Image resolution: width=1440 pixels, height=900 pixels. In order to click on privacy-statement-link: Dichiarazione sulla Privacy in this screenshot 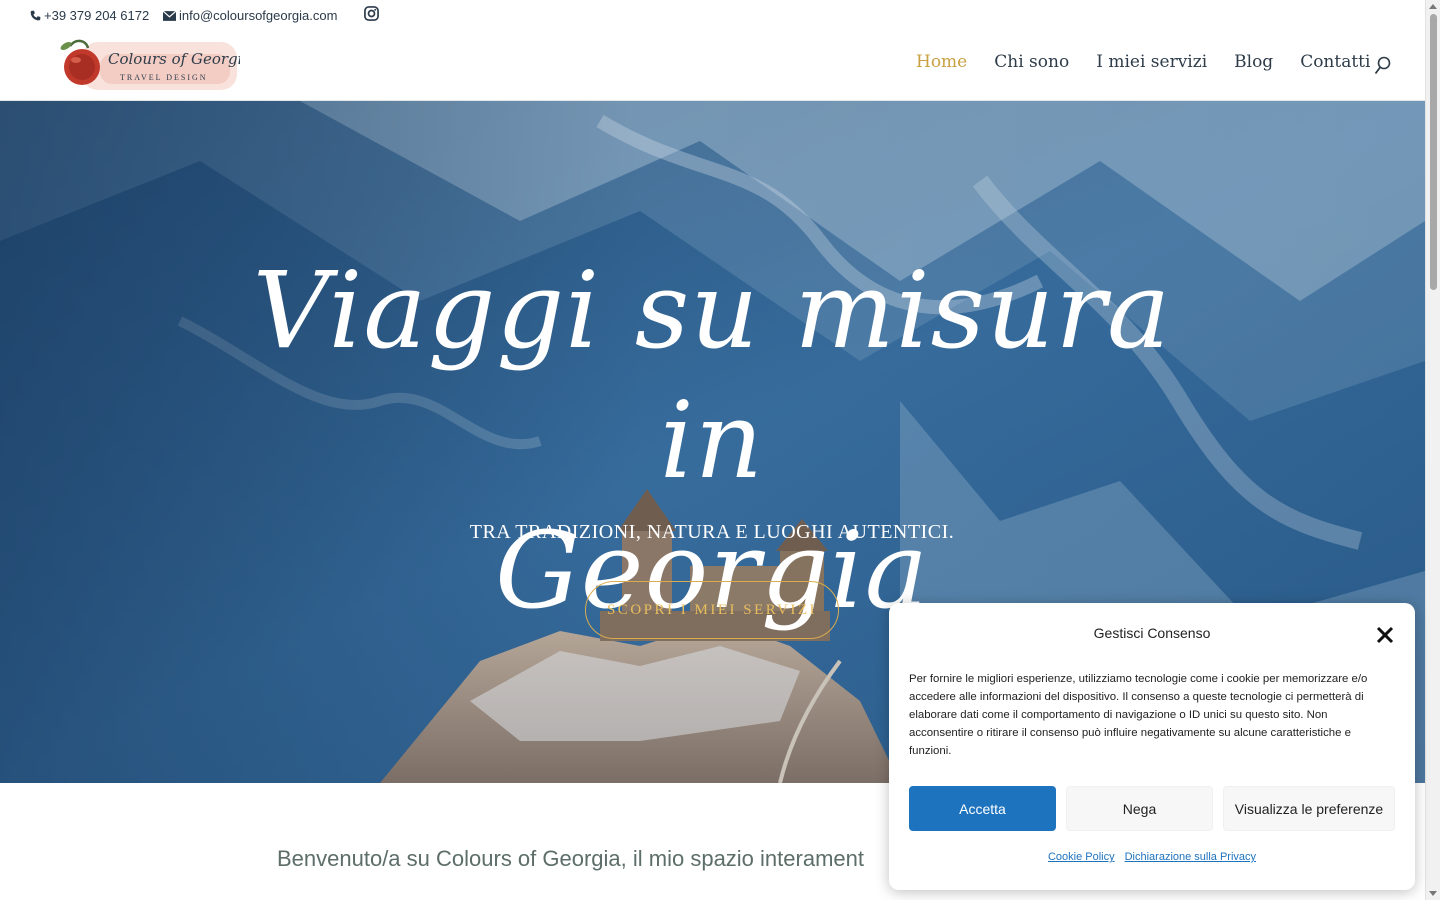, I will do `click(1190, 857)`.